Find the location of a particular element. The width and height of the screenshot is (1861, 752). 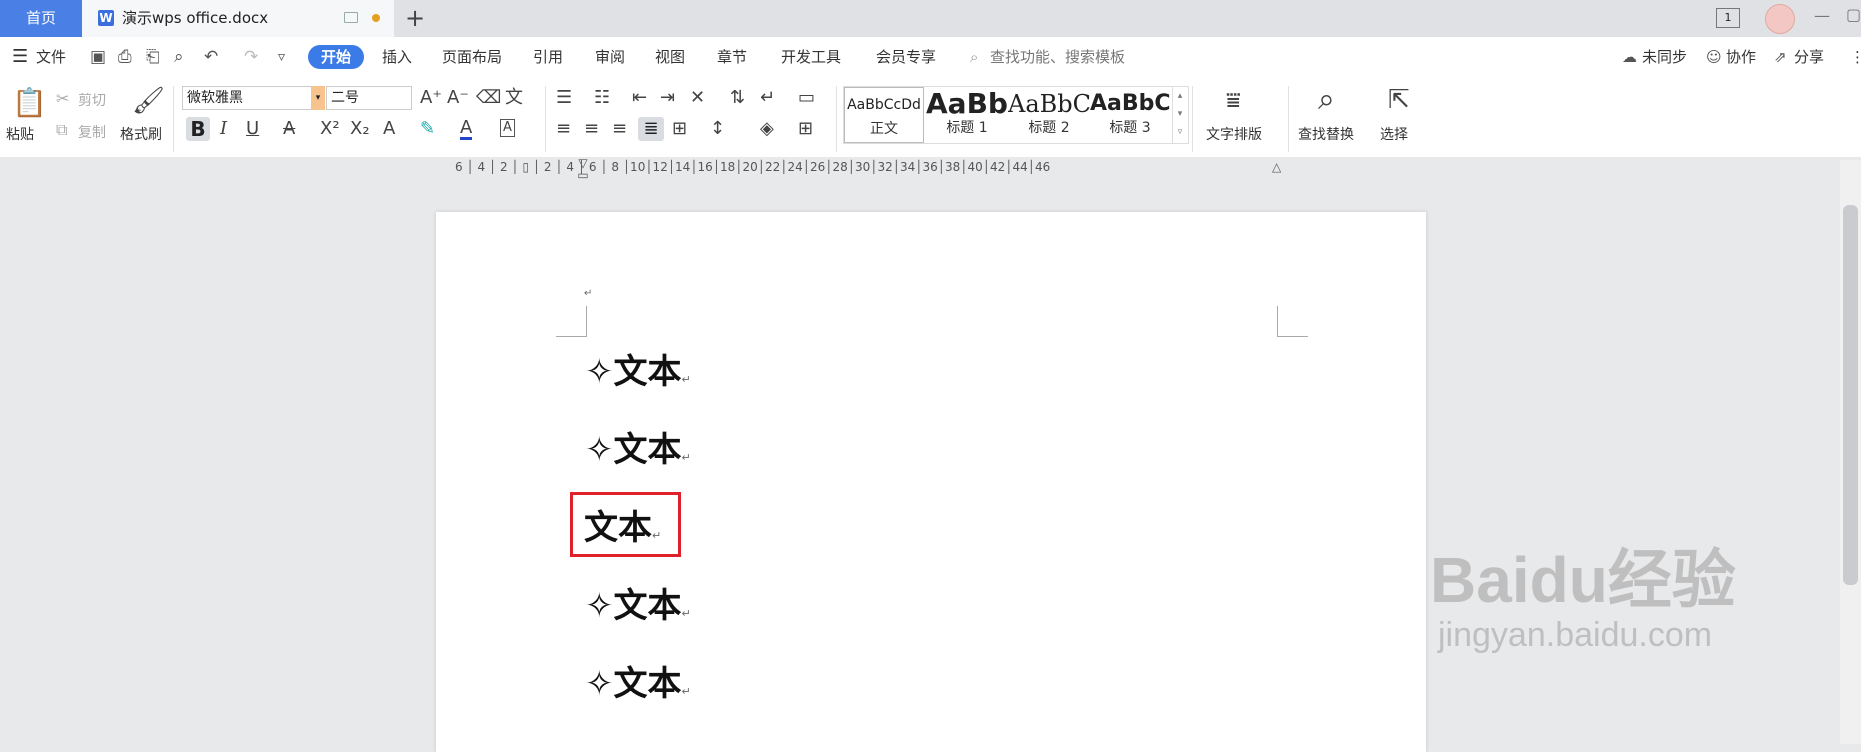

tab-vip: 会员专享 is located at coordinates (906, 57).